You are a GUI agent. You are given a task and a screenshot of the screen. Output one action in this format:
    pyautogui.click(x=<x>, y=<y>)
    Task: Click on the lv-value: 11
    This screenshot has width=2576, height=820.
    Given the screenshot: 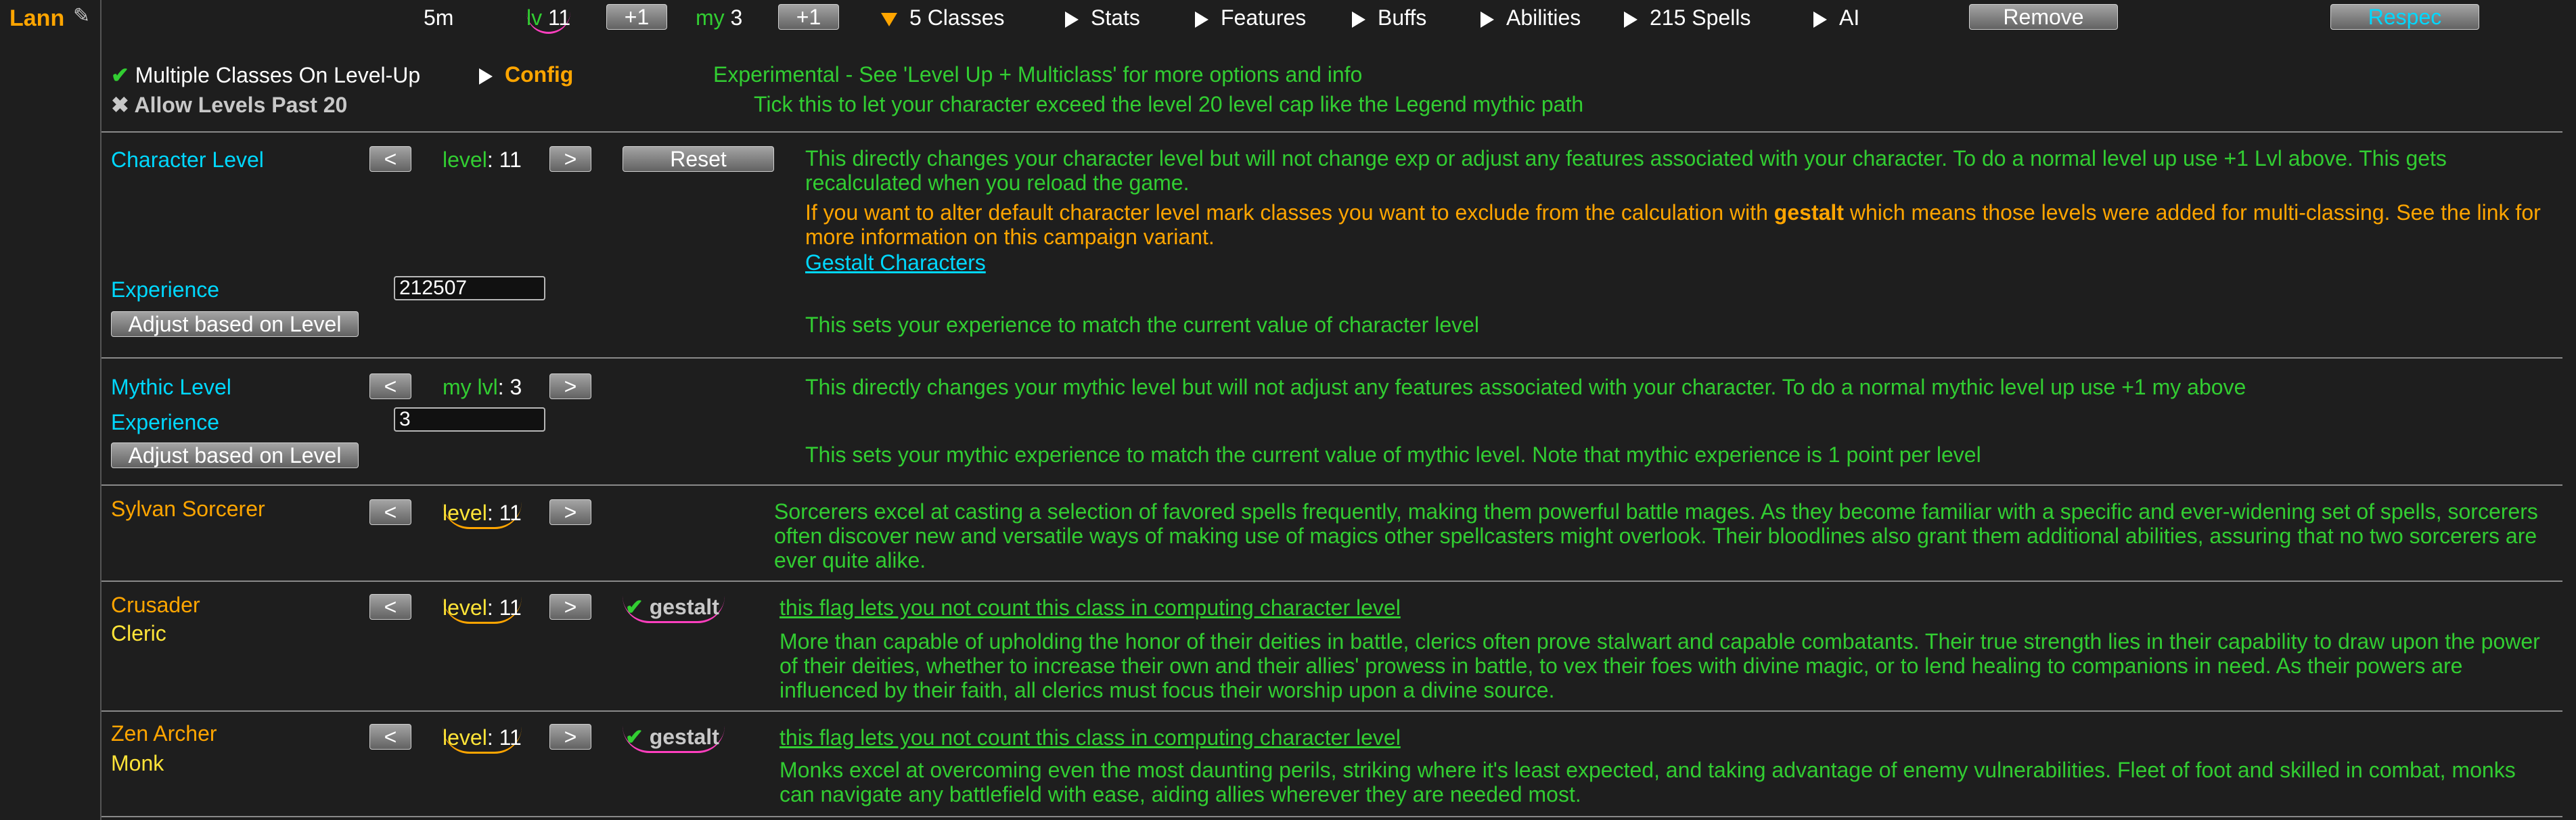 What is the action you would take?
    pyautogui.click(x=559, y=17)
    